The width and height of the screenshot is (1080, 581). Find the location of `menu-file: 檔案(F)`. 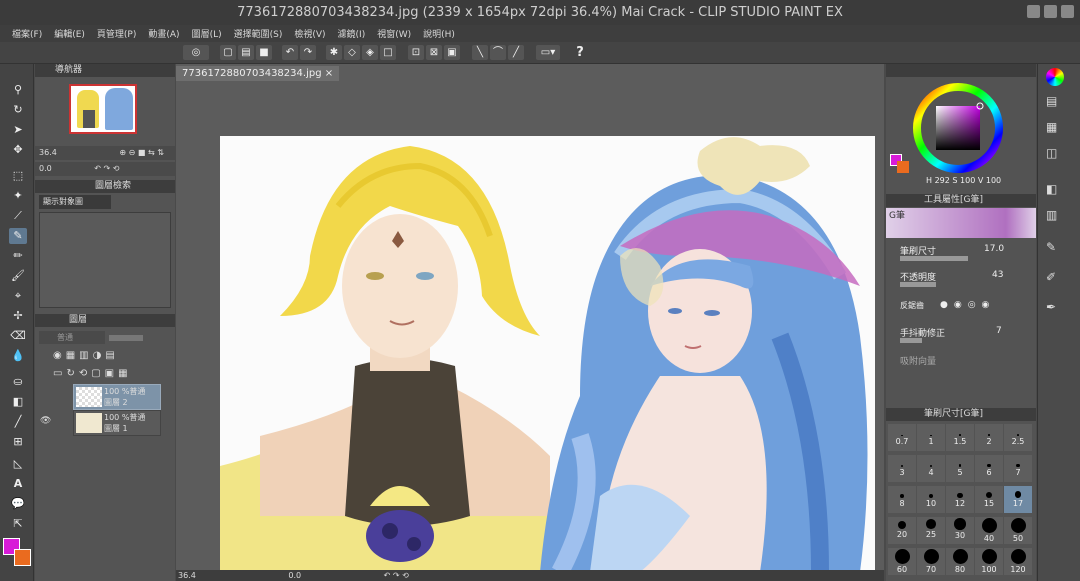

menu-file: 檔案(F) is located at coordinates (27, 33).